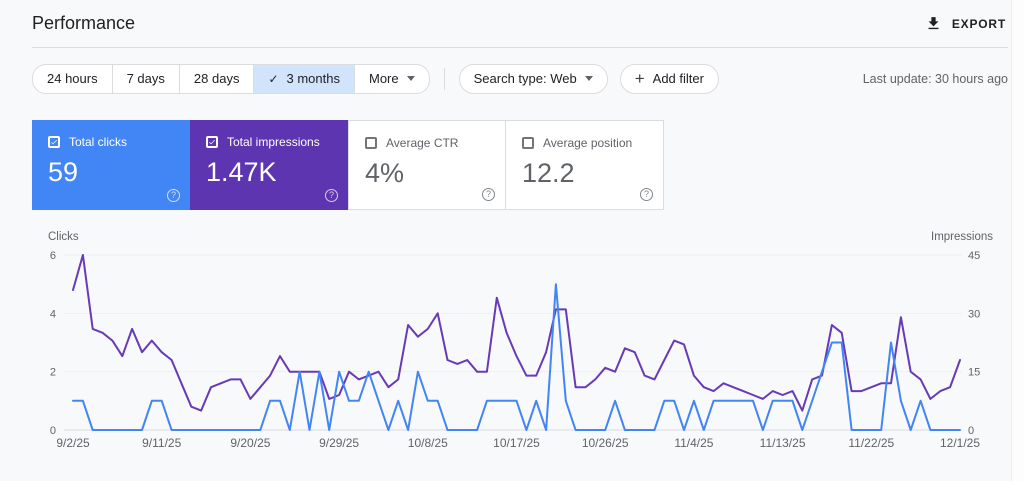 This screenshot has height=481, width=1024. What do you see at coordinates (960, 443) in the screenshot?
I see `x-axis-tick: 12/1/25` at bounding box center [960, 443].